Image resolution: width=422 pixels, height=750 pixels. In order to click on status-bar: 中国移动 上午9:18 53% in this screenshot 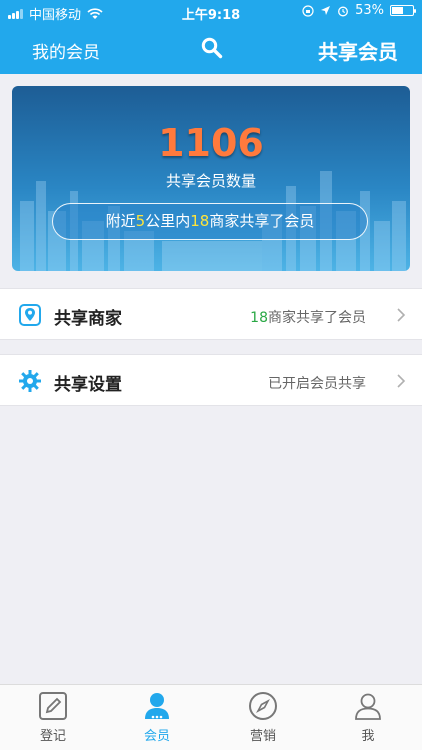, I will do `click(211, 12)`.